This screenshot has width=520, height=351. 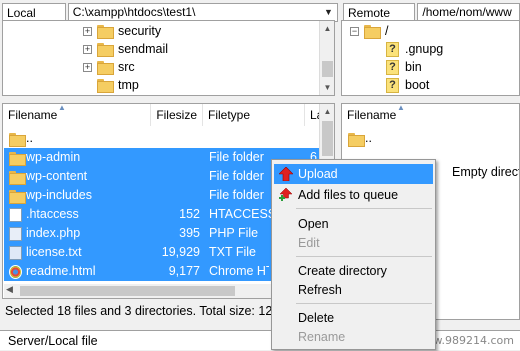 What do you see at coordinates (254, 115) in the screenshot?
I see `column-header-filetype: Filetype` at bounding box center [254, 115].